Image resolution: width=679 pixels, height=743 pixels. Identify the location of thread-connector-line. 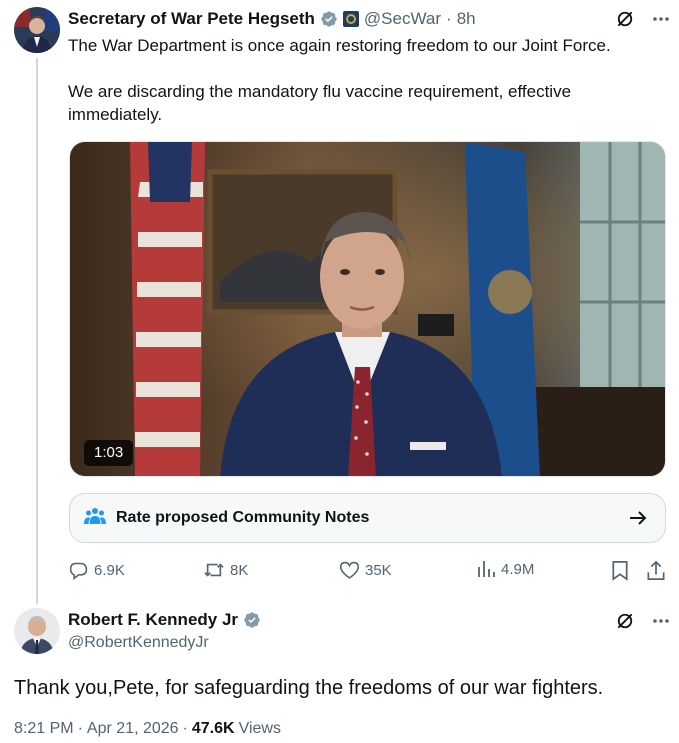
(37, 331).